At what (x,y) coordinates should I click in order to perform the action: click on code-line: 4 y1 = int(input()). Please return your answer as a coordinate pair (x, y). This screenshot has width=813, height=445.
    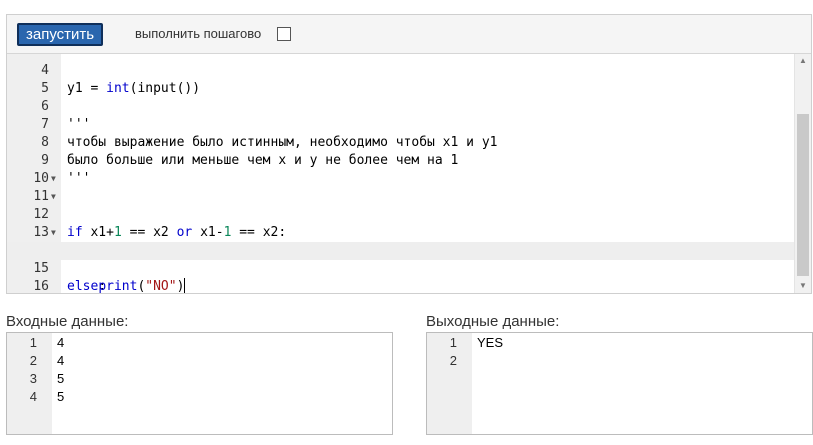
    Looking at the image, I should click on (401, 75).